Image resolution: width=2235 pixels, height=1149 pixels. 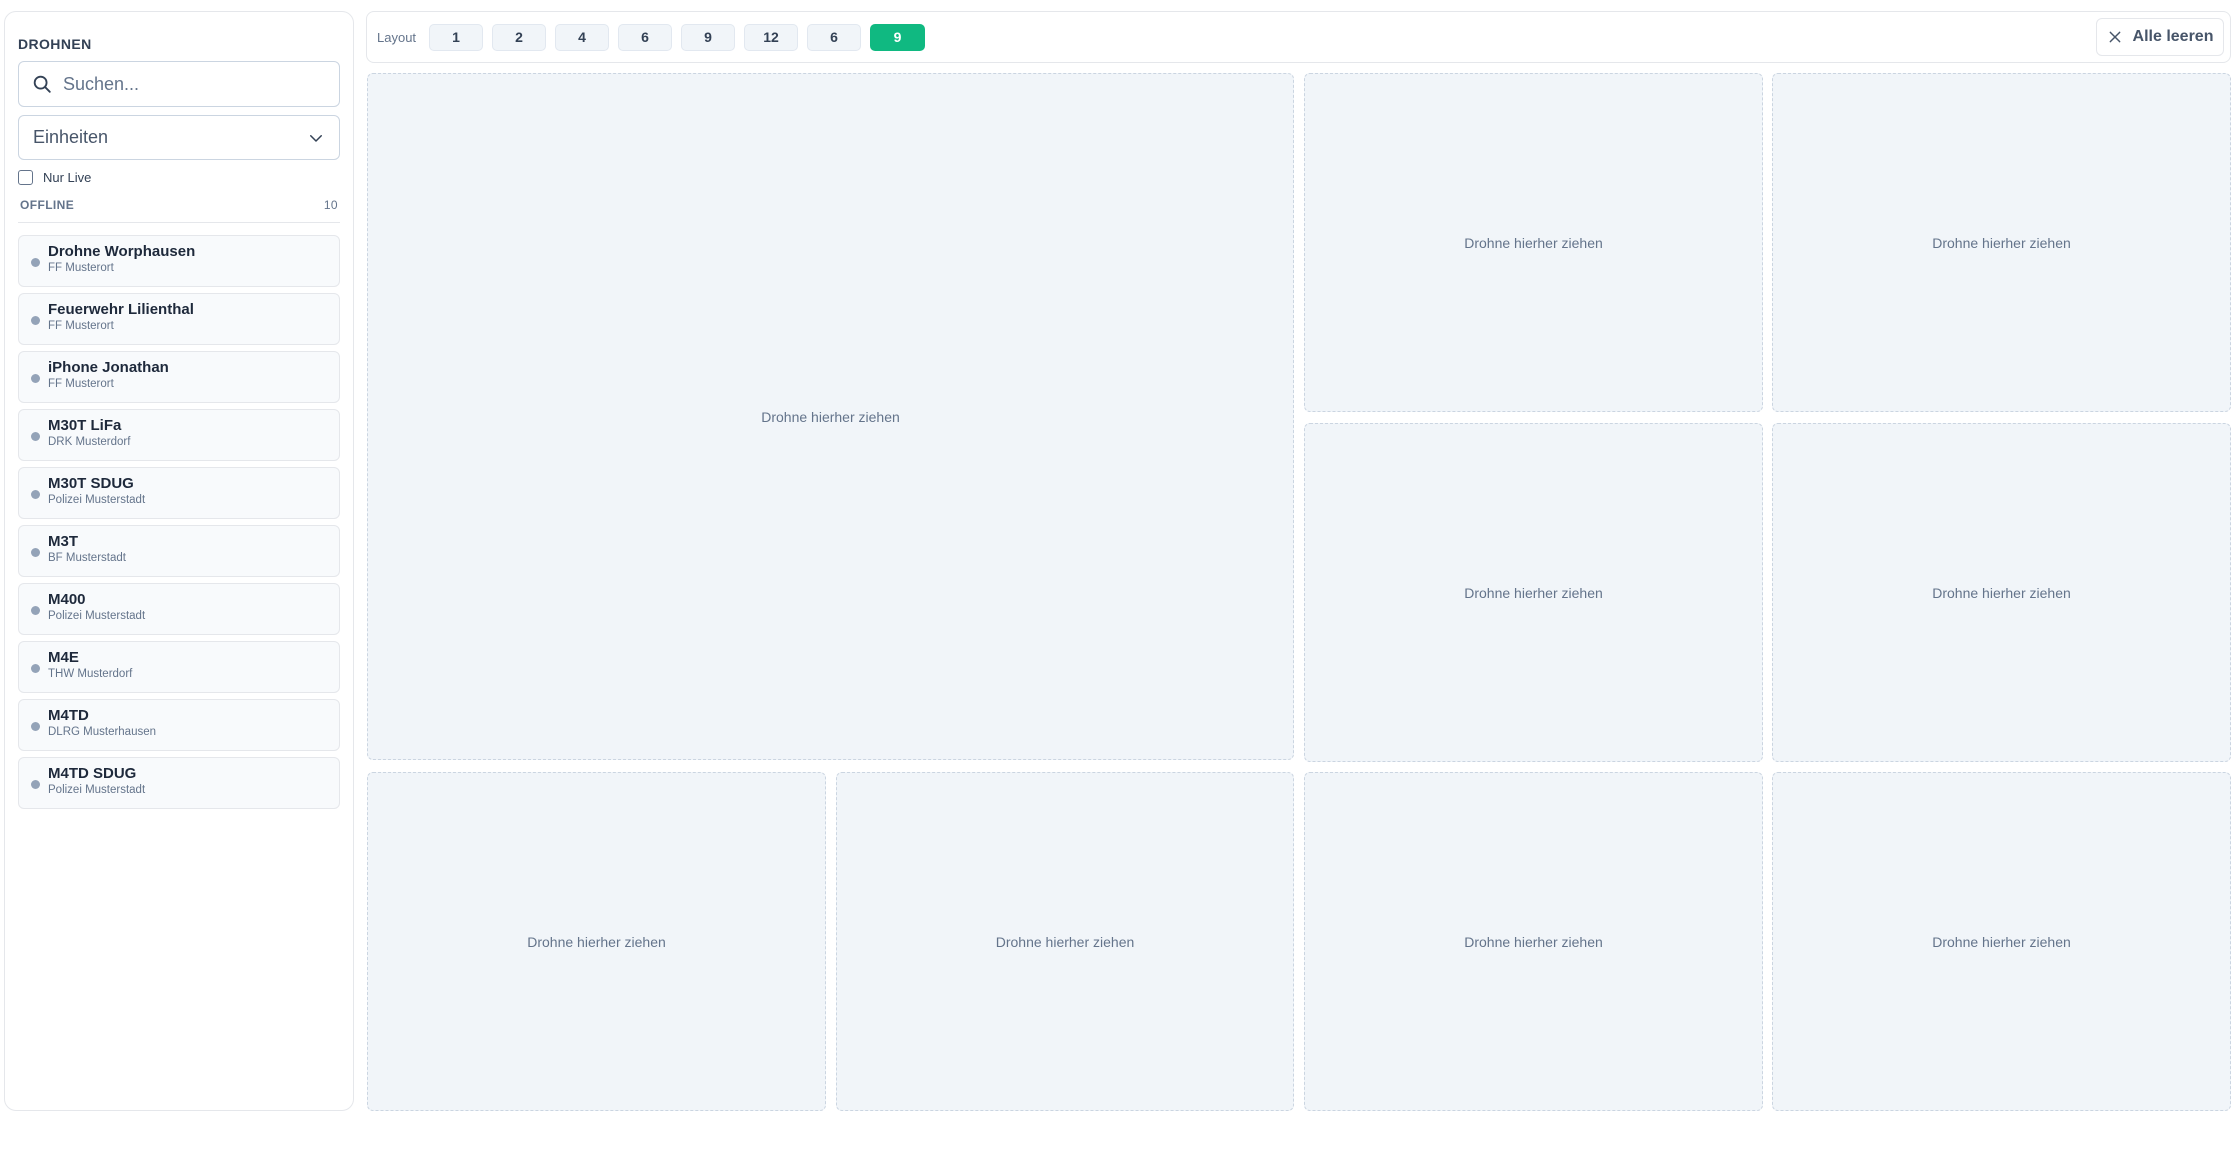 I want to click on layout-option-button: 12, so click(x=771, y=37).